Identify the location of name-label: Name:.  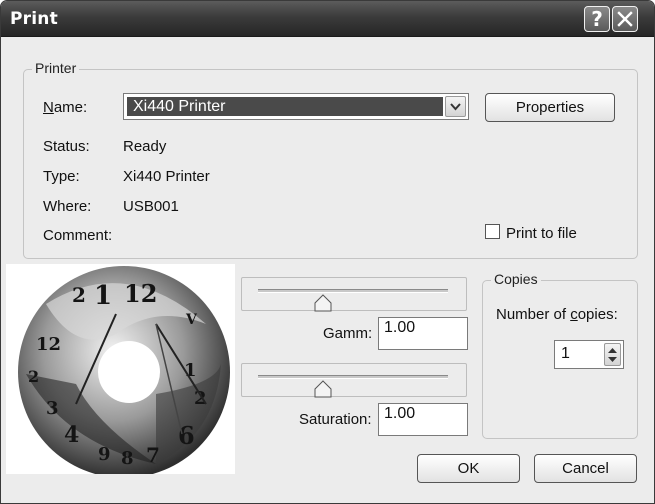
(65, 107).